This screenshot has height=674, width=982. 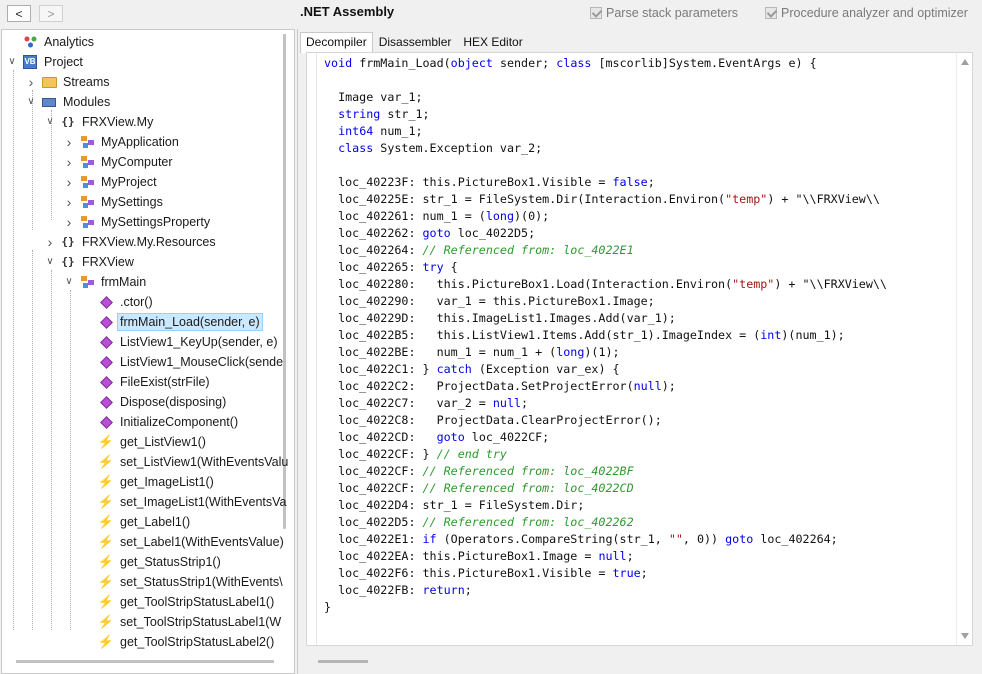 What do you see at coordinates (874, 13) in the screenshot?
I see `procedure-analyzer-label: Procedure analyzer and optimizer` at bounding box center [874, 13].